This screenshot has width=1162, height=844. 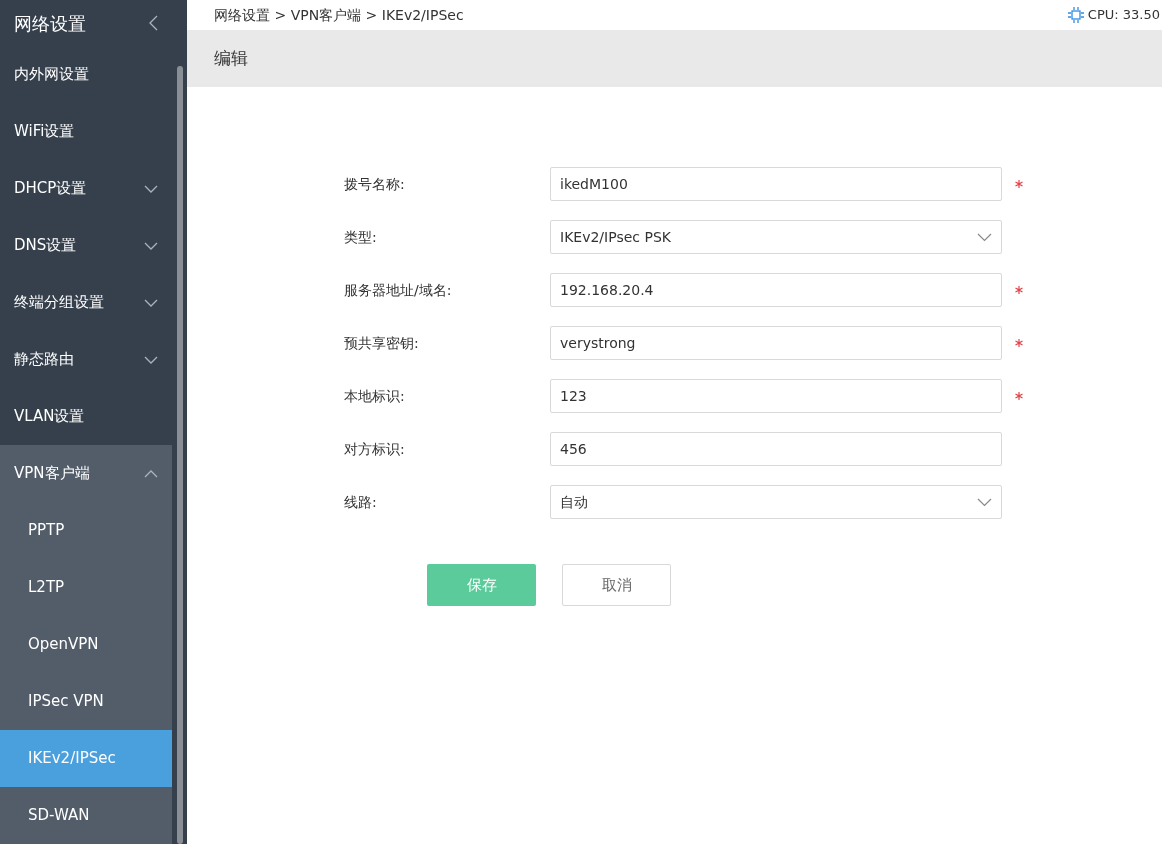 What do you see at coordinates (616, 585) in the screenshot?
I see `cancel-button: 取消` at bounding box center [616, 585].